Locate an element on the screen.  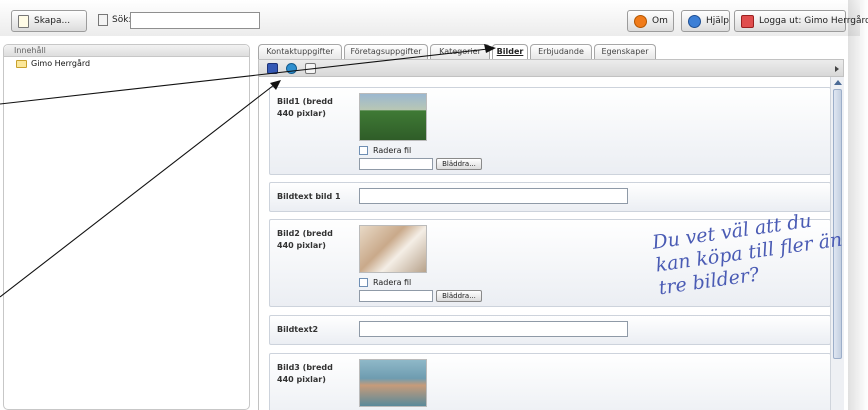
scroll-up-icon is located at coordinates (838, 82).